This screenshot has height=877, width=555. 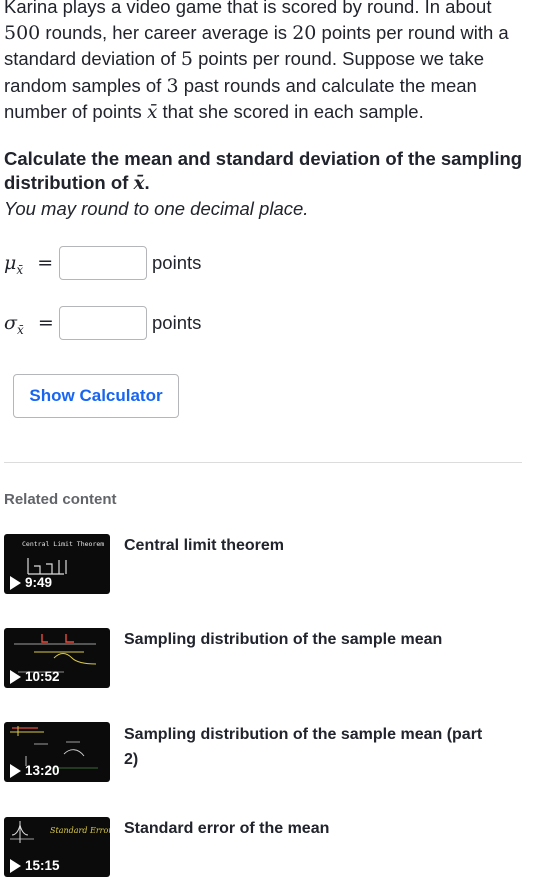 What do you see at coordinates (96, 396) in the screenshot?
I see `show-calculator-button: Show Calculator` at bounding box center [96, 396].